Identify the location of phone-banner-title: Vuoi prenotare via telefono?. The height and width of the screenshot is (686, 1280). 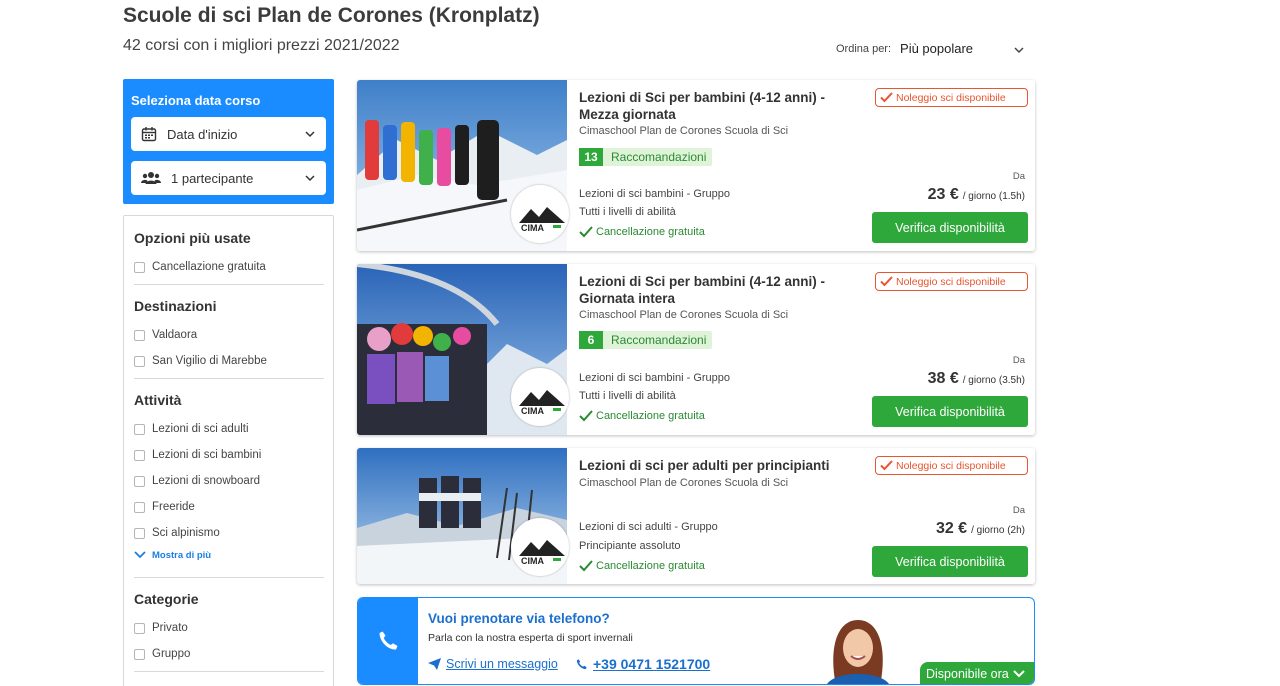
(519, 618).